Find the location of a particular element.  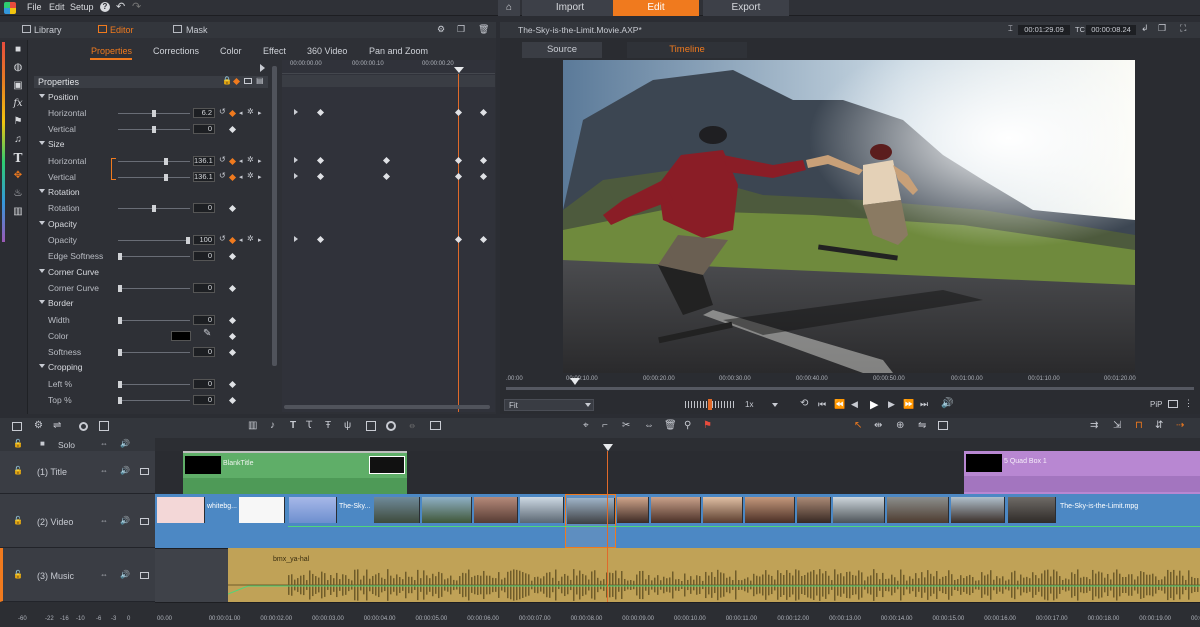

corner-curve-slider is located at coordinates (154, 288).